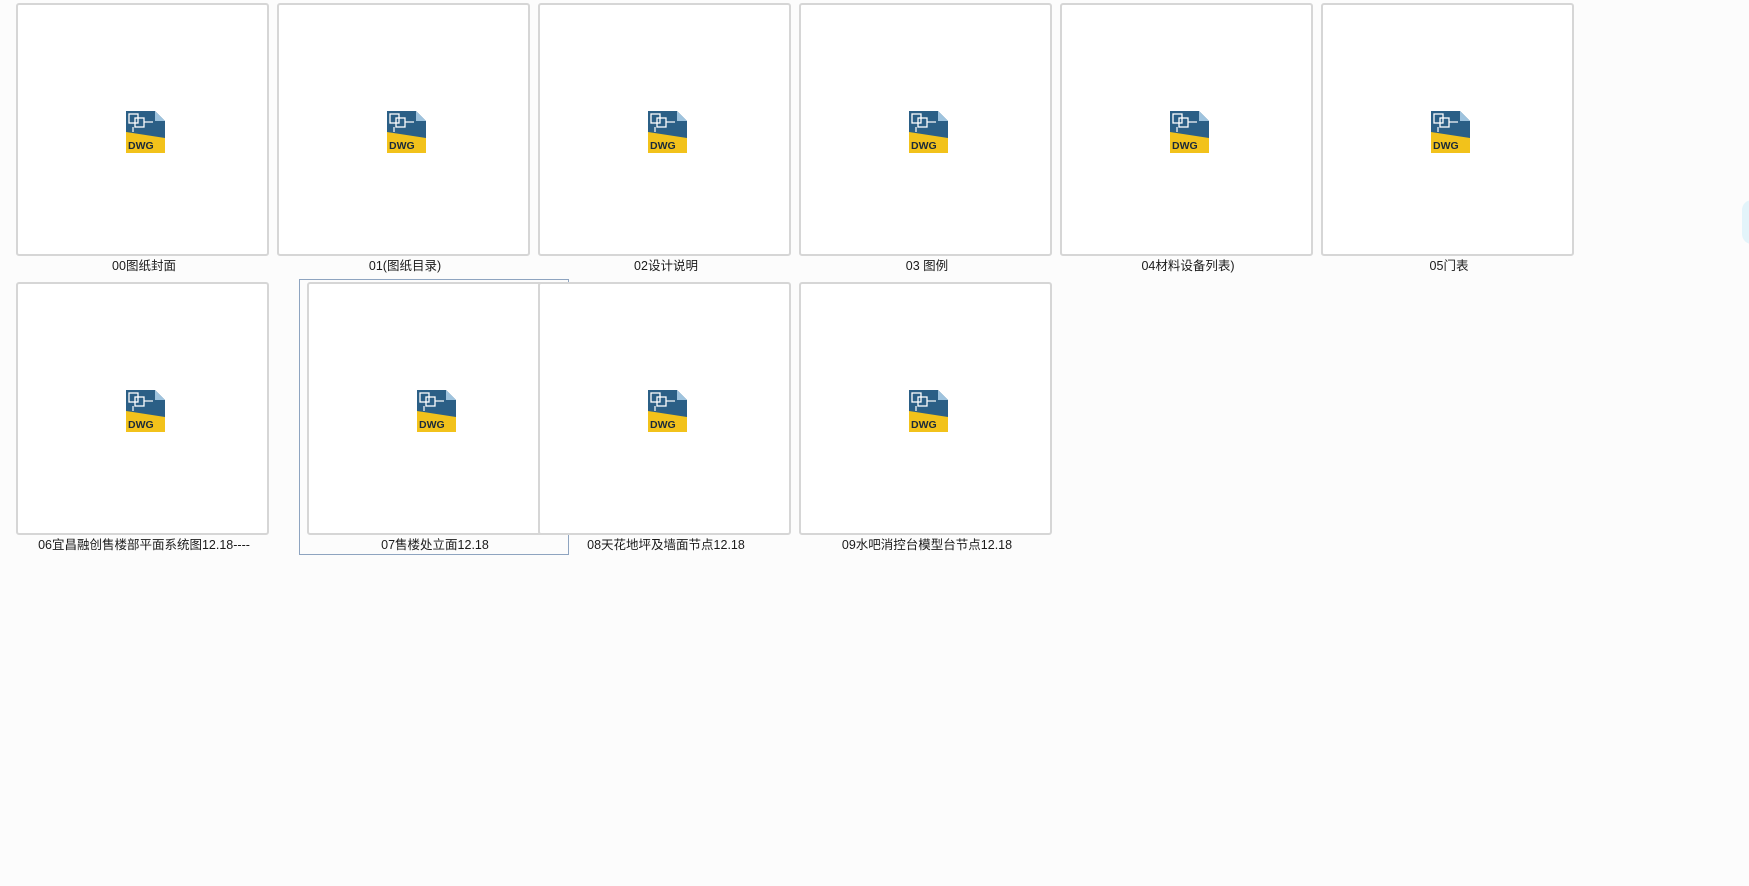  I want to click on file-item: DWG 05门表, so click(1448, 138).